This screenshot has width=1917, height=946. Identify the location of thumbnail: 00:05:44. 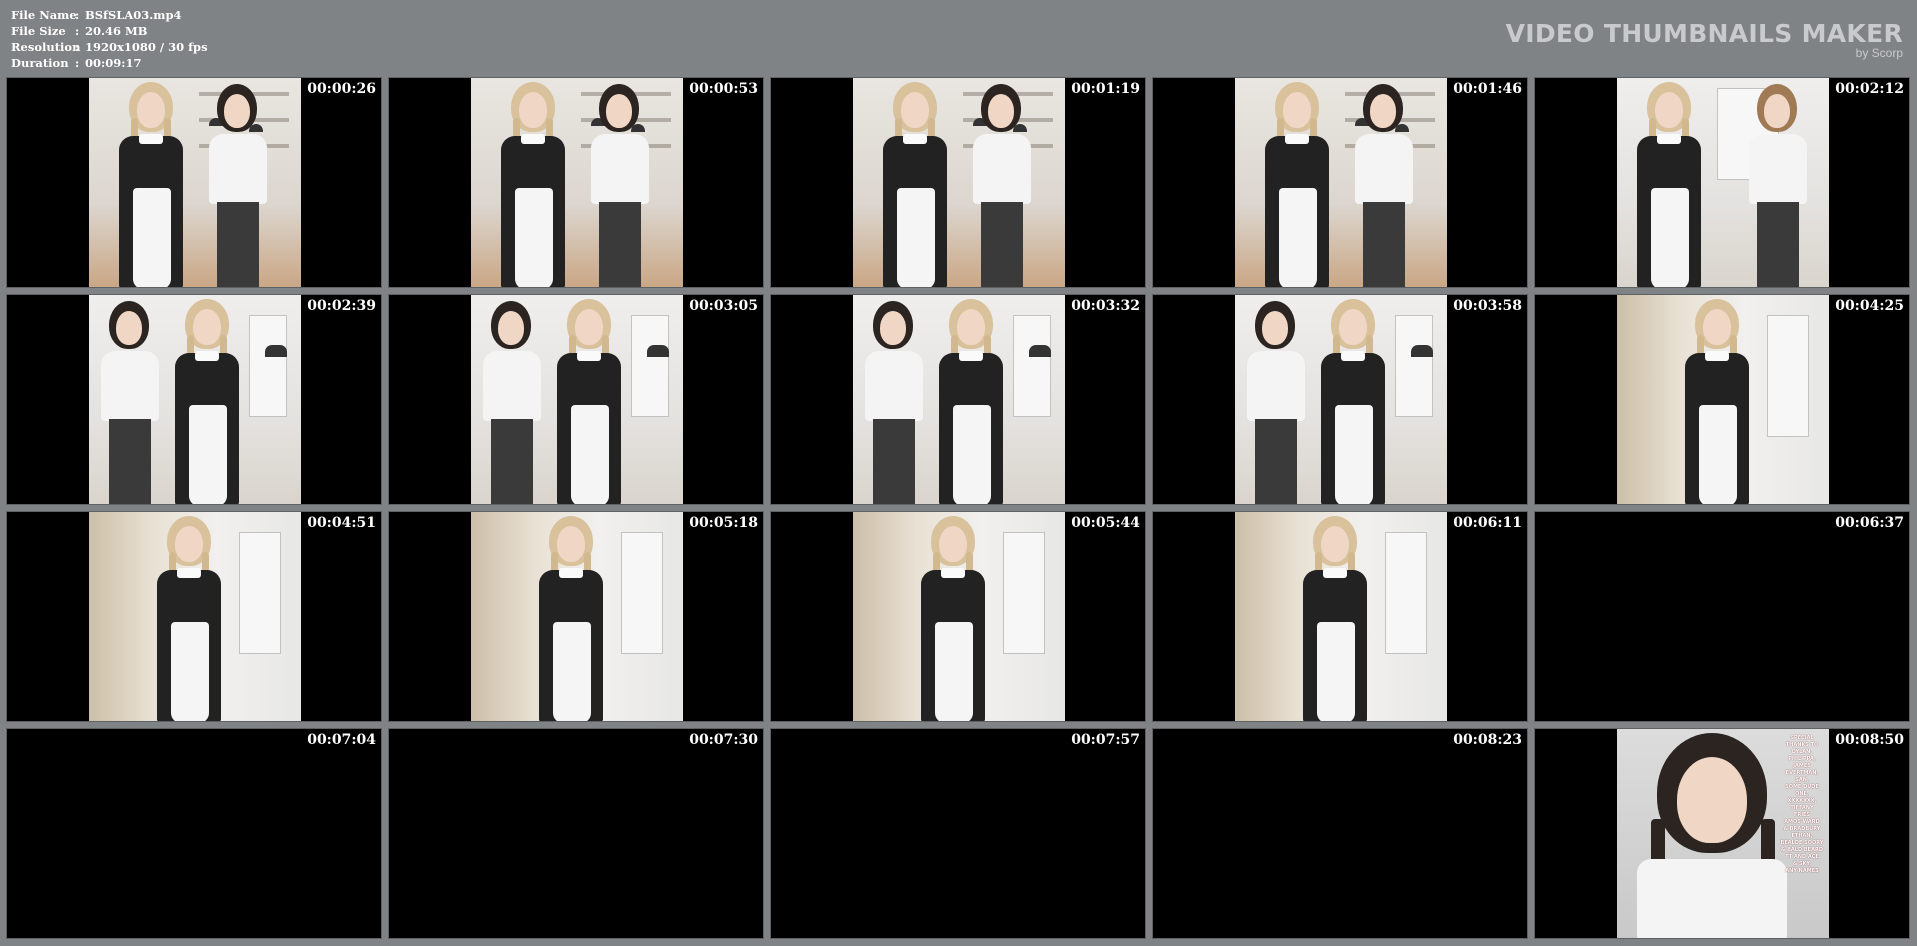
(958, 616).